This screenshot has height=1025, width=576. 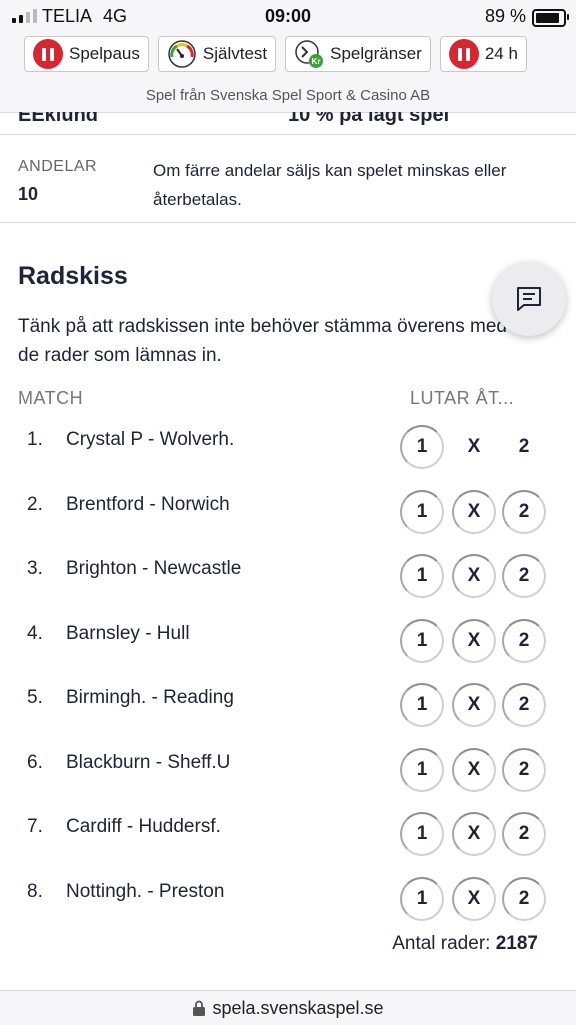 I want to click on previous-info-left: EEklund, so click(x=58, y=119).